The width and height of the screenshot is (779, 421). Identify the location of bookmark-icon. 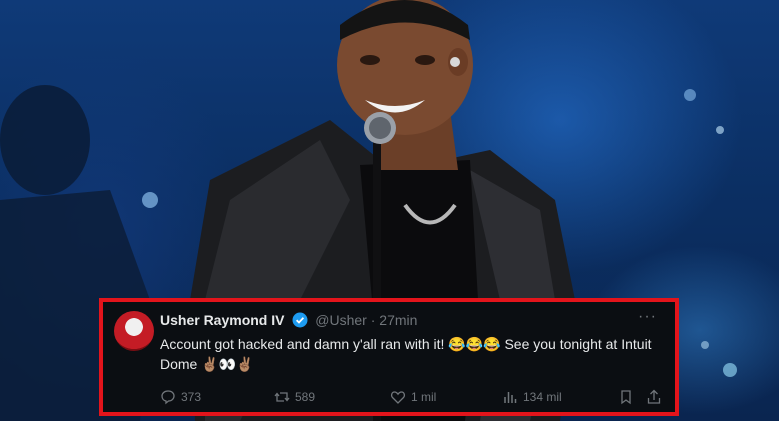
(626, 397).